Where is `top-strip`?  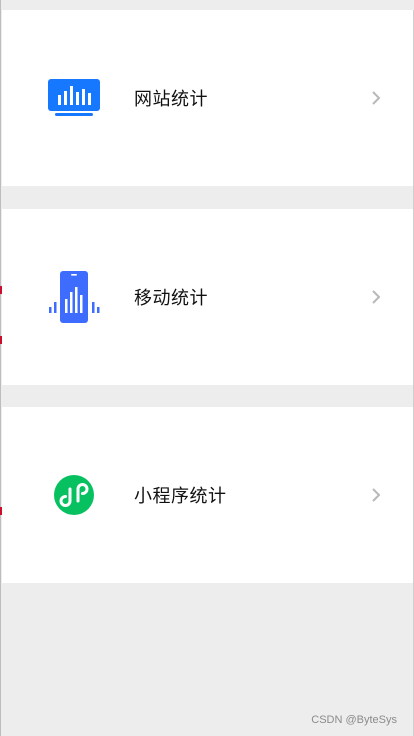 top-strip is located at coordinates (207, 5).